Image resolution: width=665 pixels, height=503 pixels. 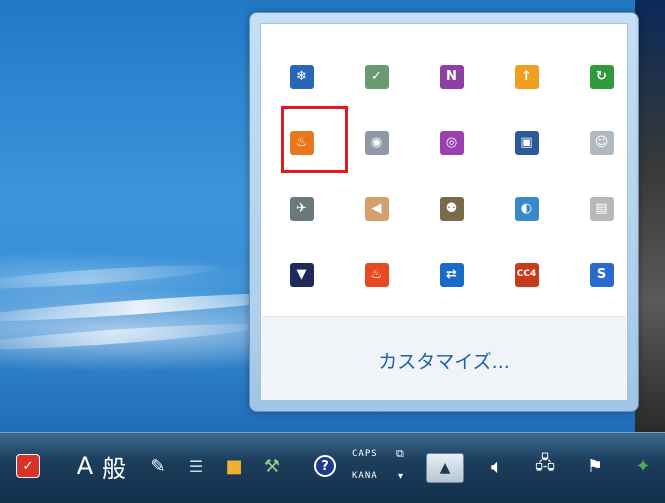 I want to click on update-arrow-glyph: ↑, so click(x=526, y=76).